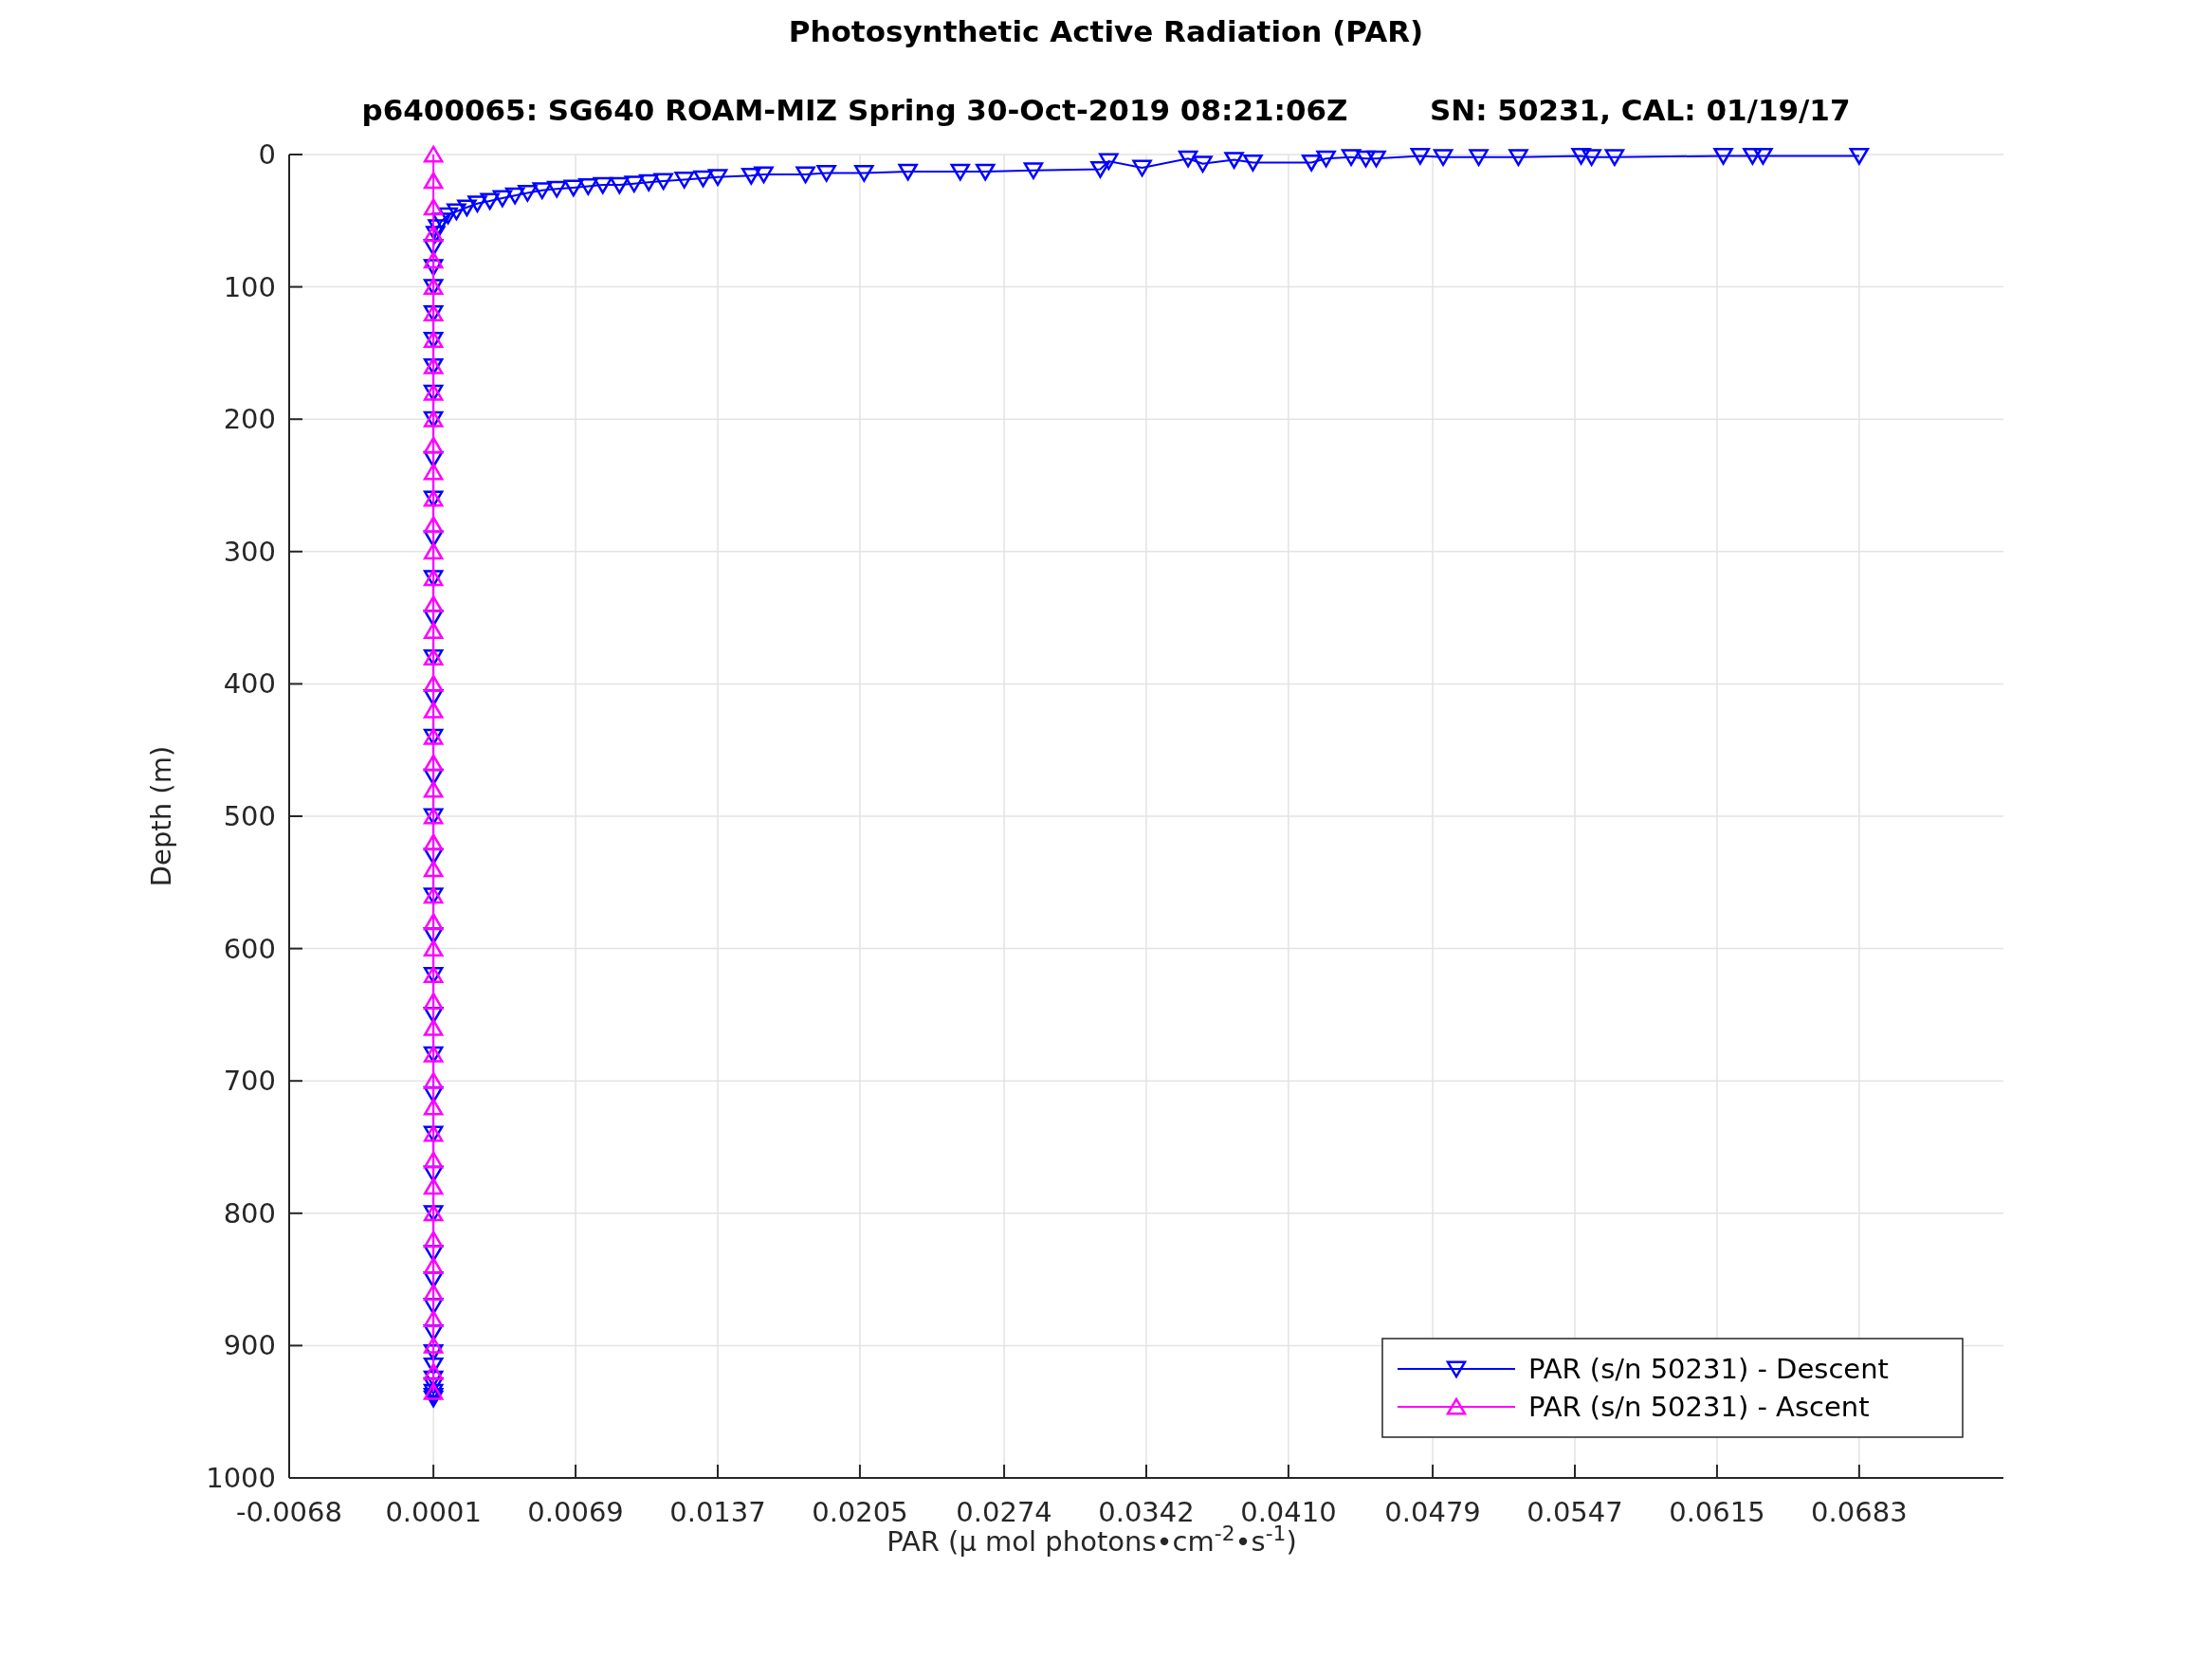  Describe the element at coordinates (1717, 1512) in the screenshot. I see `x-tick-label: 0.0615` at that location.